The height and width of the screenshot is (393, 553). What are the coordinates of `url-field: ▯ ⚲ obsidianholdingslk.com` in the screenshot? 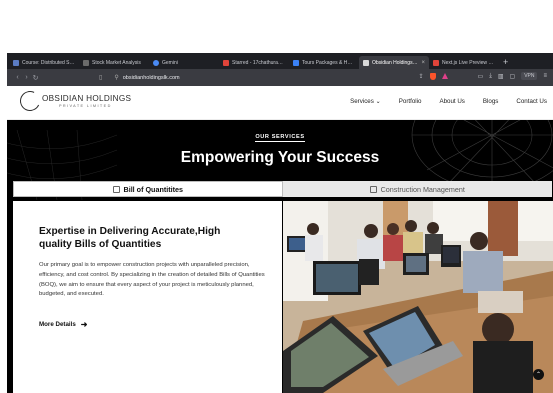 It's located at (273, 77).